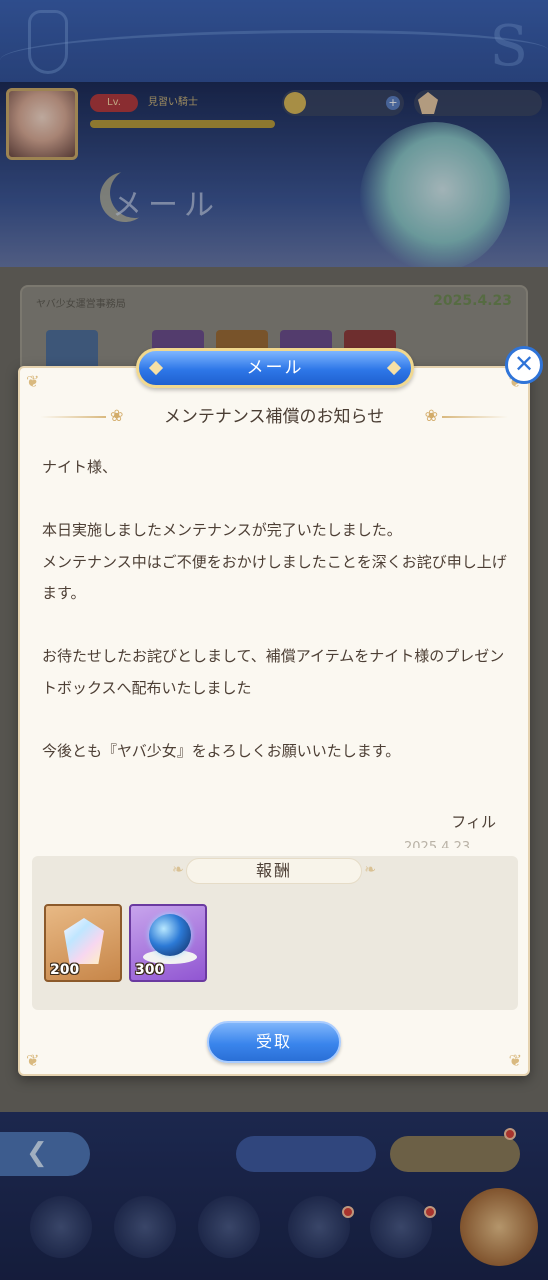 This screenshot has width=548, height=1280. What do you see at coordinates (65, 970) in the screenshot?
I see `reward-quantity: 200` at bounding box center [65, 970].